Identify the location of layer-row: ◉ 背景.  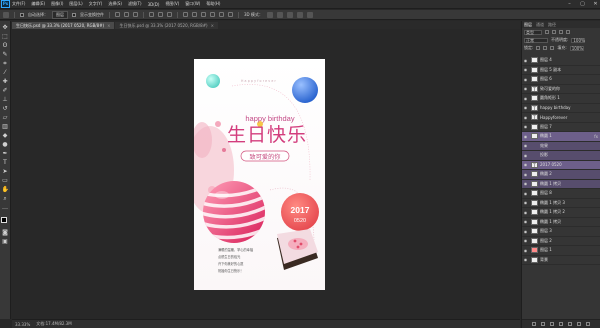
(561, 260).